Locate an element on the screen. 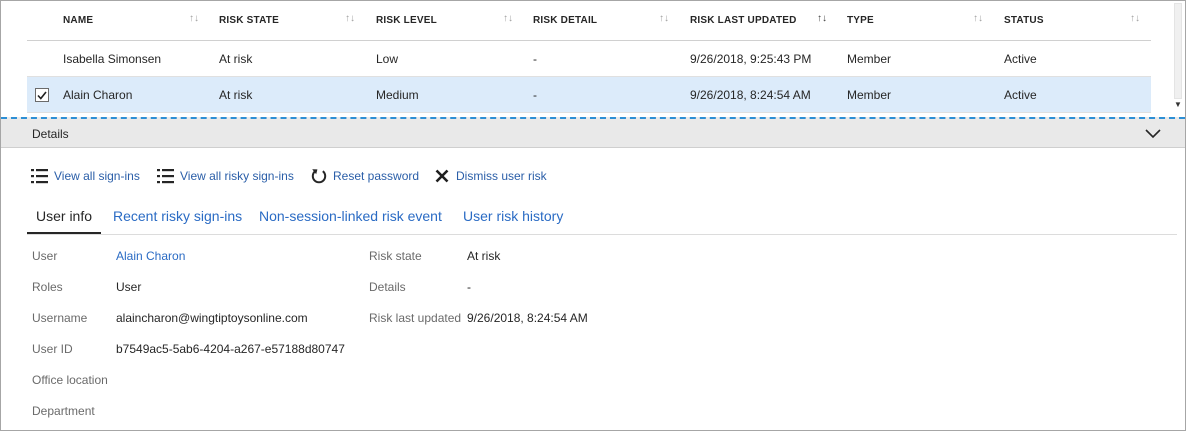  label-user: User is located at coordinates (45, 256).